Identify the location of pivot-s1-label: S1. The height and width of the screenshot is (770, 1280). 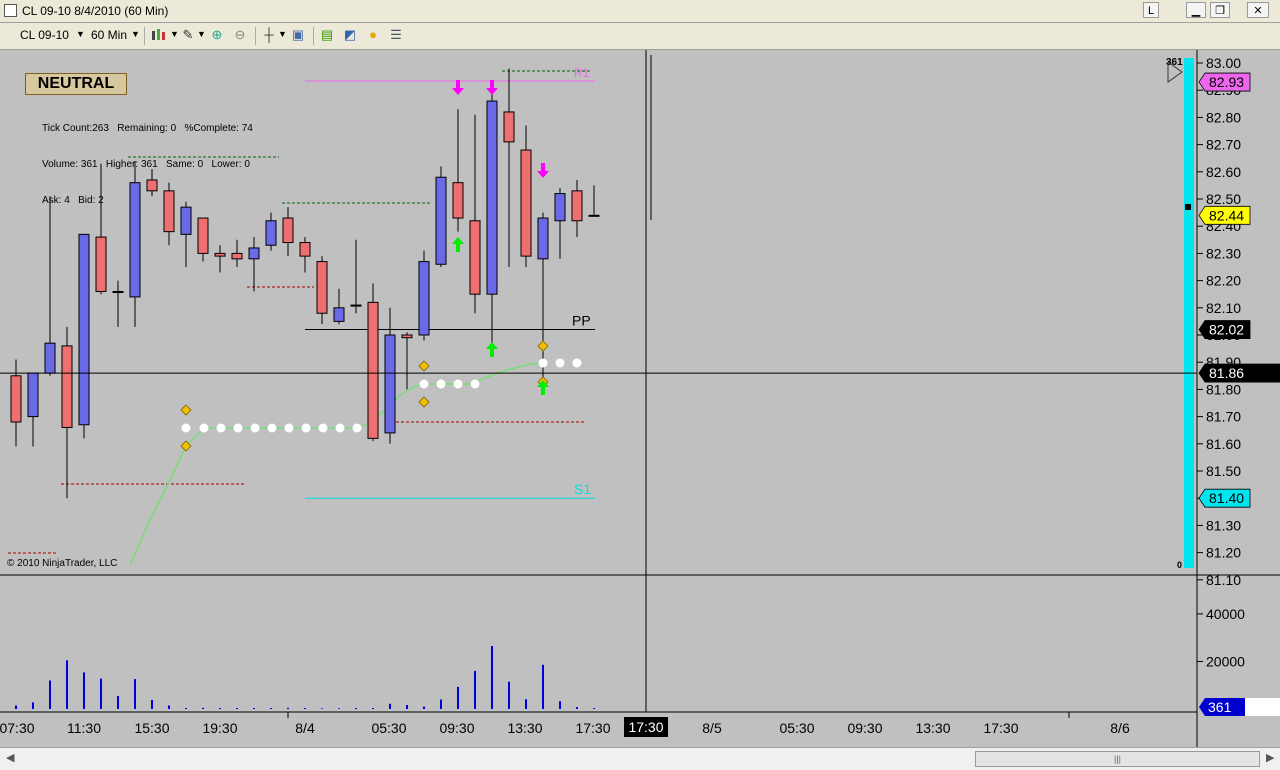
(582, 489).